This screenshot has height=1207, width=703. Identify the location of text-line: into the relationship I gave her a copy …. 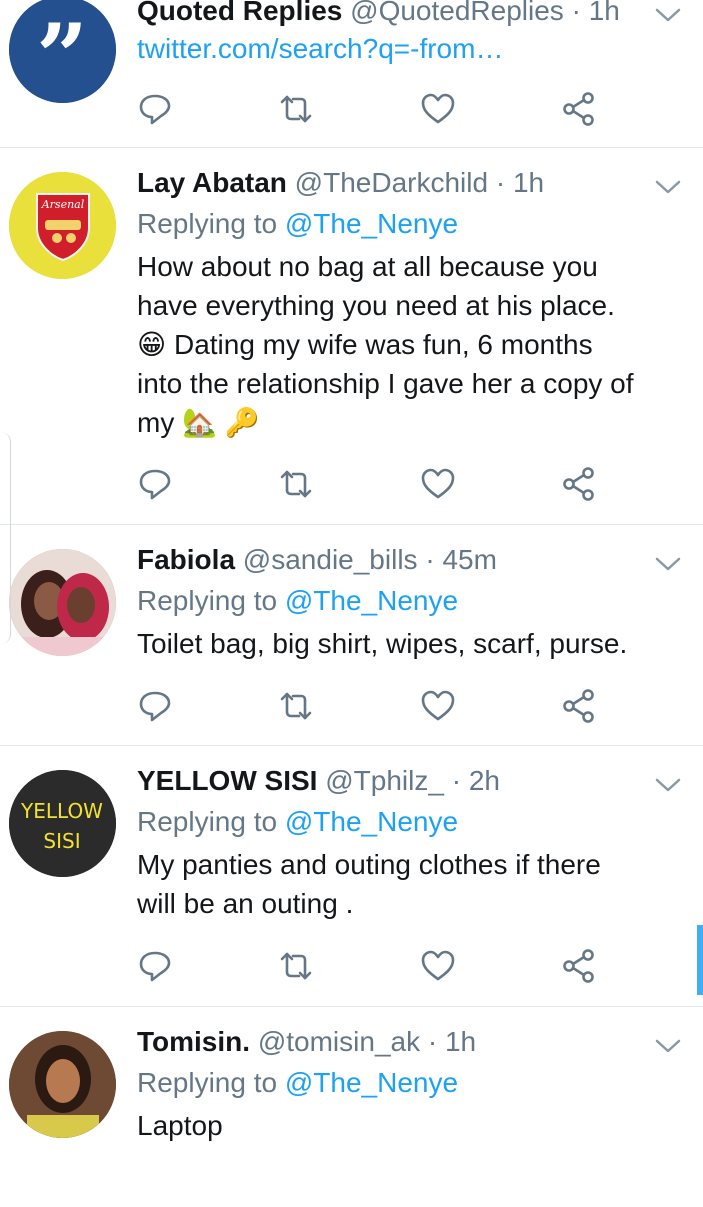
(385, 383).